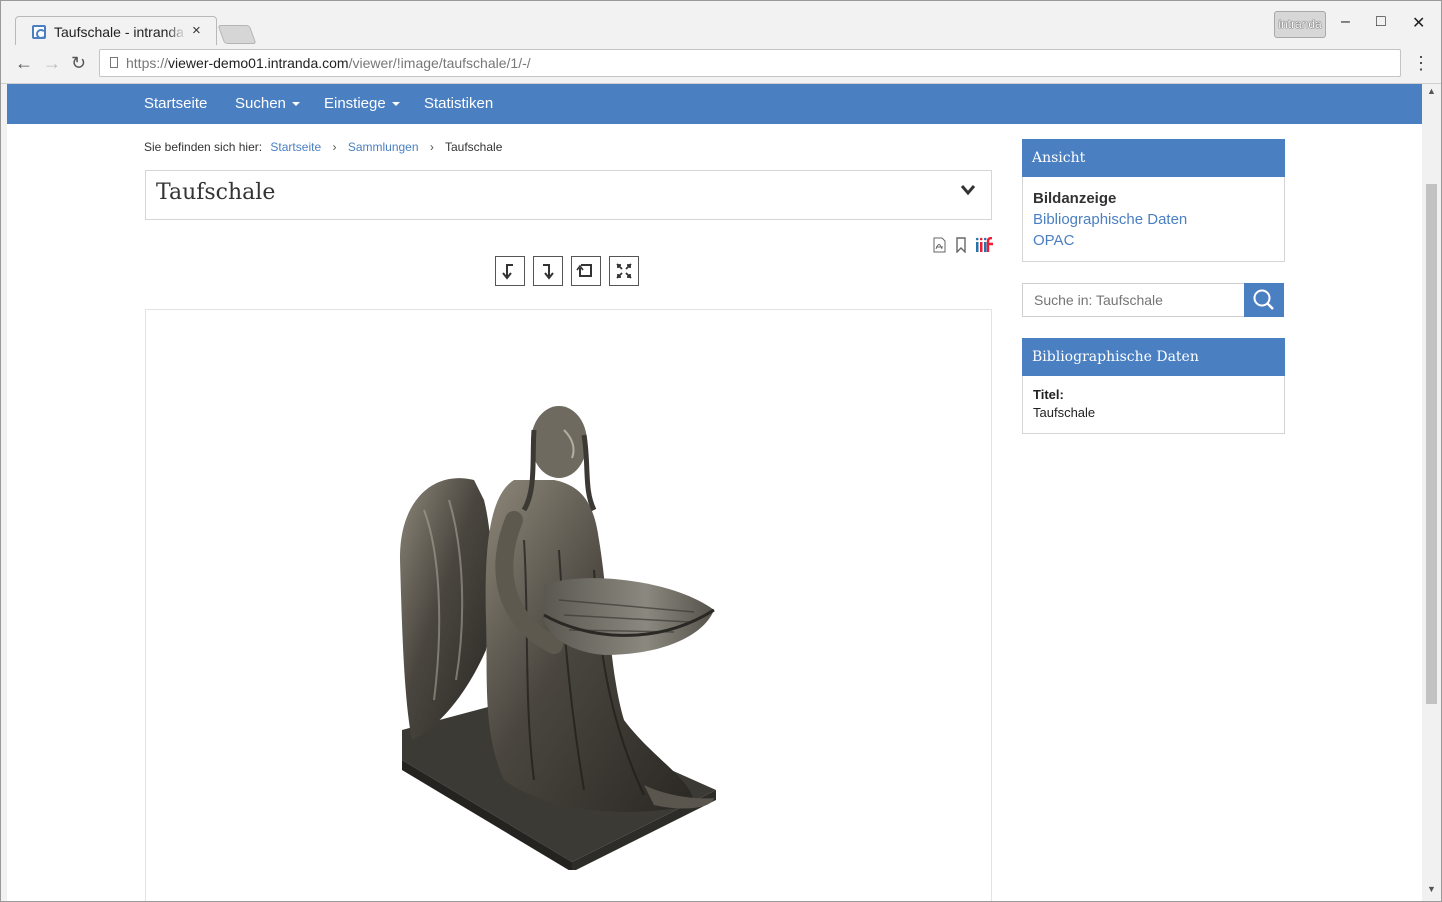 Image resolution: width=1442 pixels, height=902 pixels. I want to click on nav-suchen: Suchen, so click(267, 103).